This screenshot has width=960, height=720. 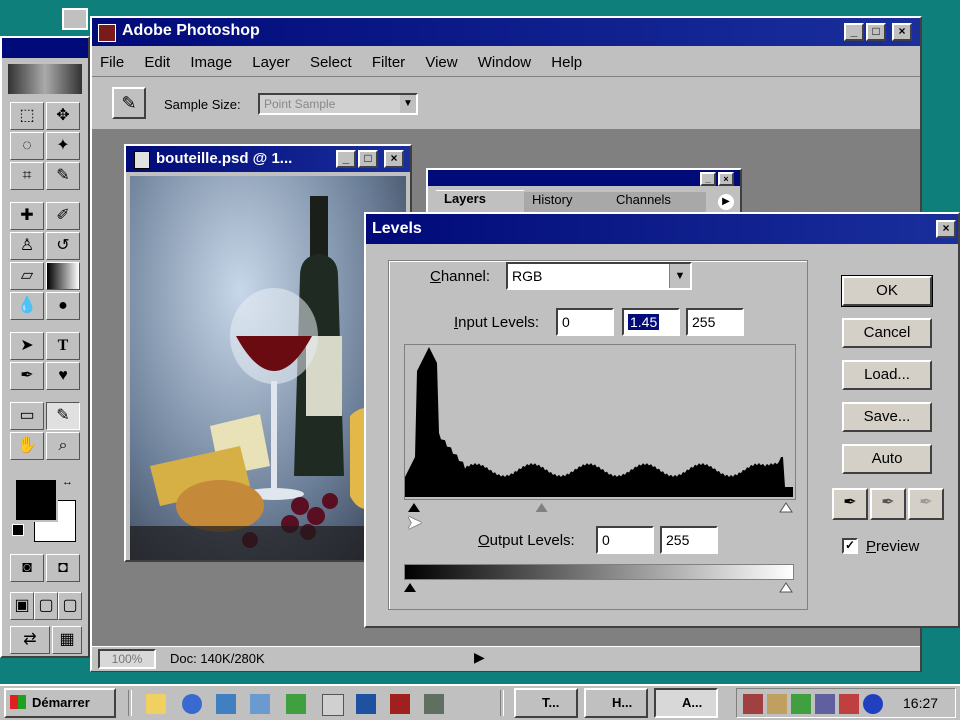 What do you see at coordinates (27, 116) in the screenshot?
I see `marquee-tool-icon: ⬚` at bounding box center [27, 116].